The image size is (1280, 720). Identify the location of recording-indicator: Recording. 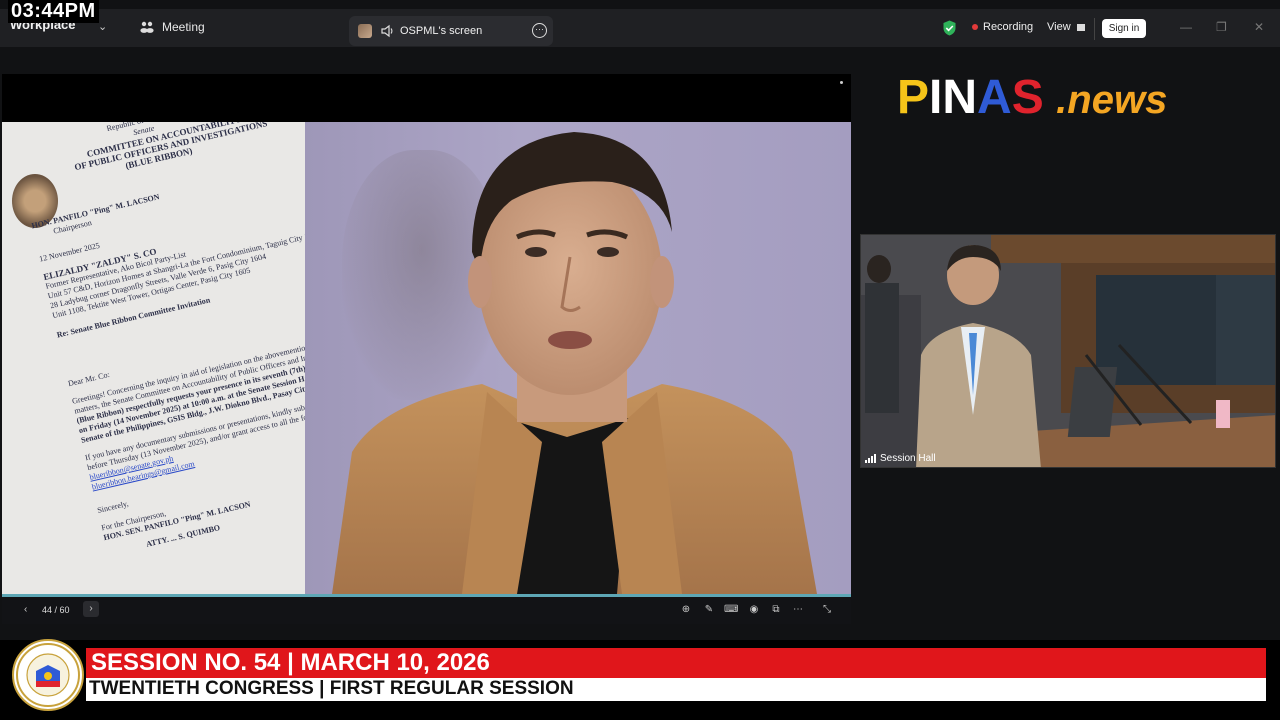
(1002, 27).